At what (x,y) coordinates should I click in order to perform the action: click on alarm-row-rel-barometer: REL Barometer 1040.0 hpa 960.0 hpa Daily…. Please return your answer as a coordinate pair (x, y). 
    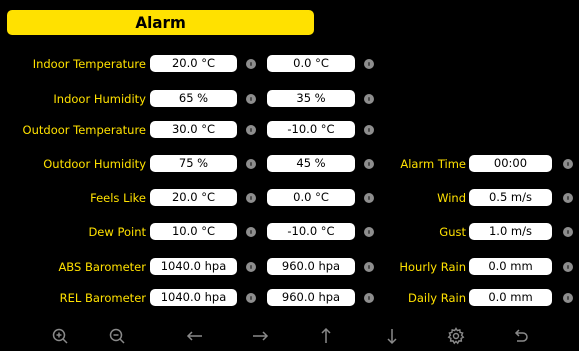
    Looking at the image, I should click on (289, 298).